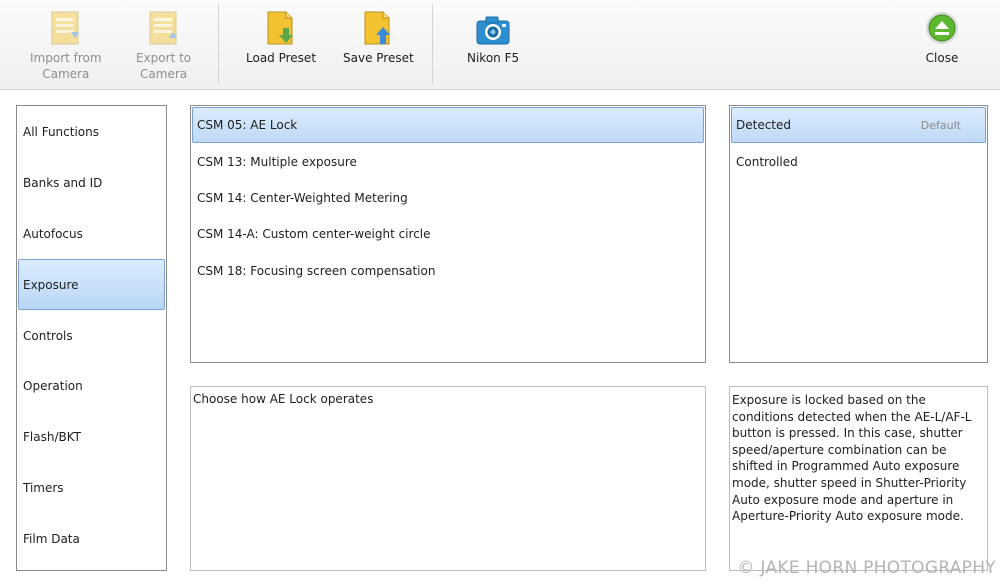  What do you see at coordinates (378, 26) in the screenshot?
I see `folder-up-arrow-icon` at bounding box center [378, 26].